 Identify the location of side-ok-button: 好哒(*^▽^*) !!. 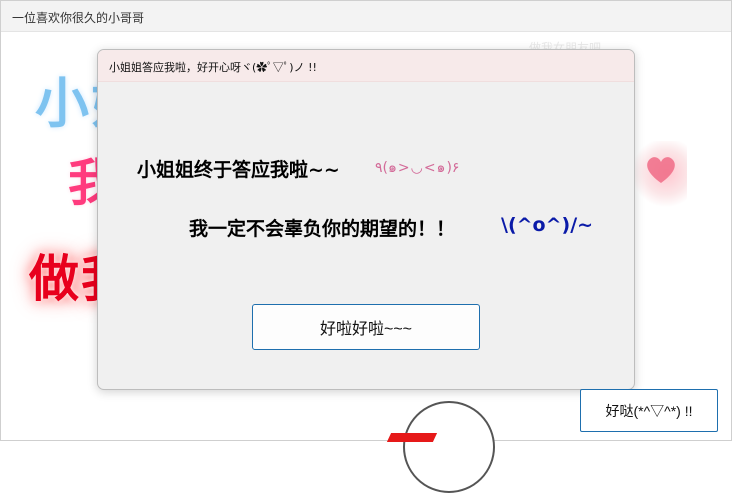
(649, 410).